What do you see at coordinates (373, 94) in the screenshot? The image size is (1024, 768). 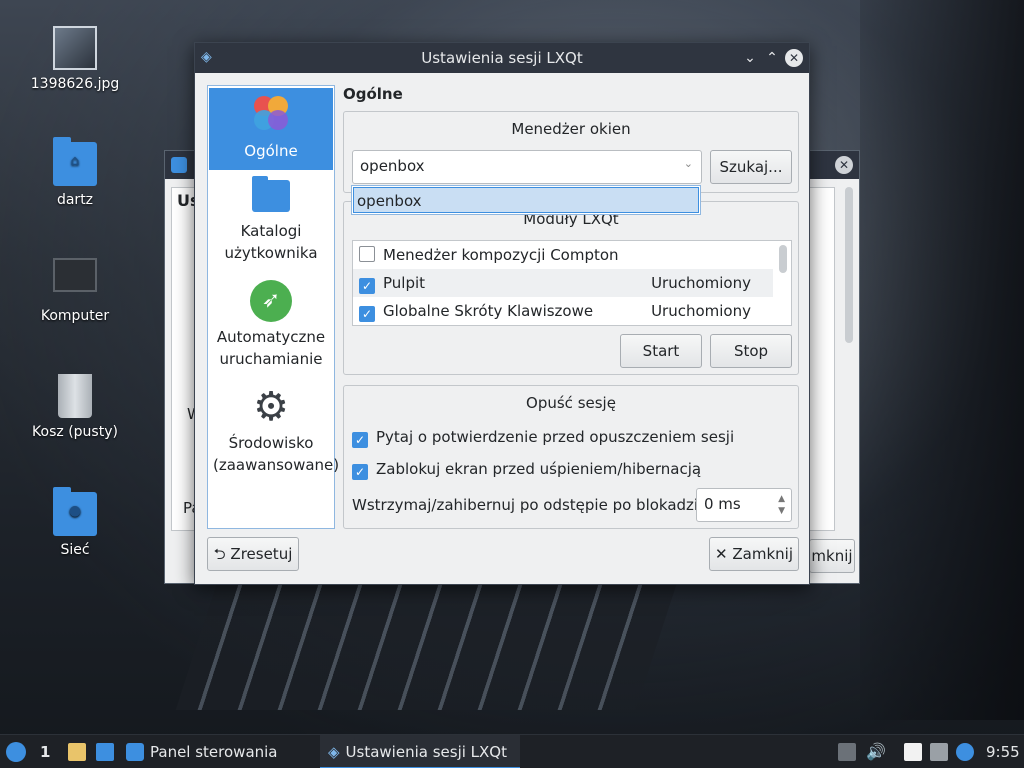 I see `page-title: Ogólne` at bounding box center [373, 94].